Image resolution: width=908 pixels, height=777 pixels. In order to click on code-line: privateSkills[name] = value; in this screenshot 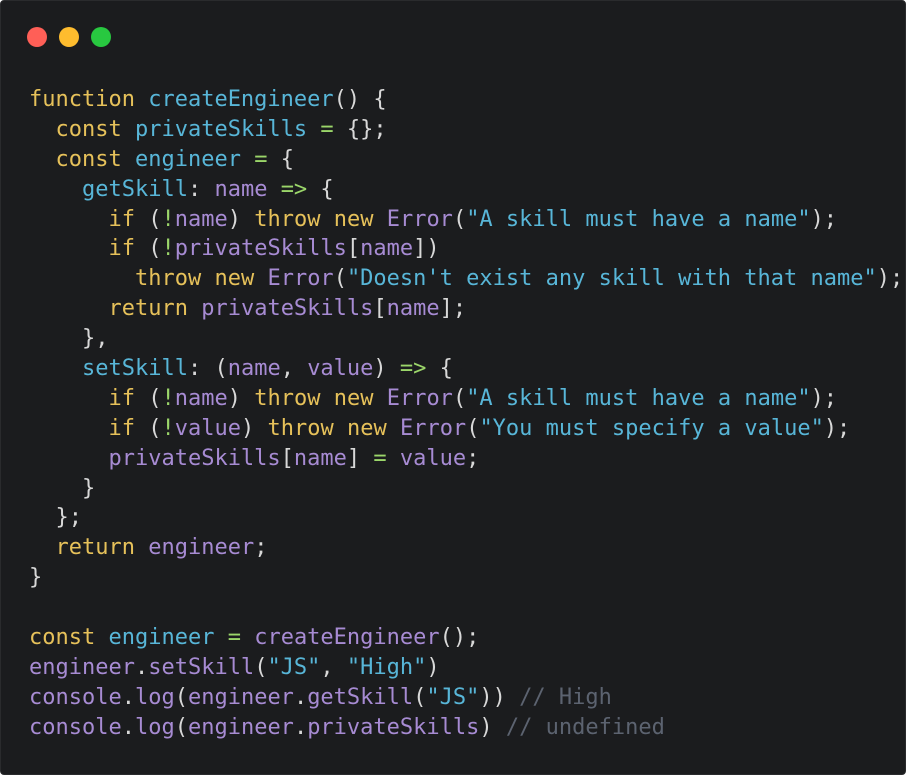, I will do `click(466, 459)`.